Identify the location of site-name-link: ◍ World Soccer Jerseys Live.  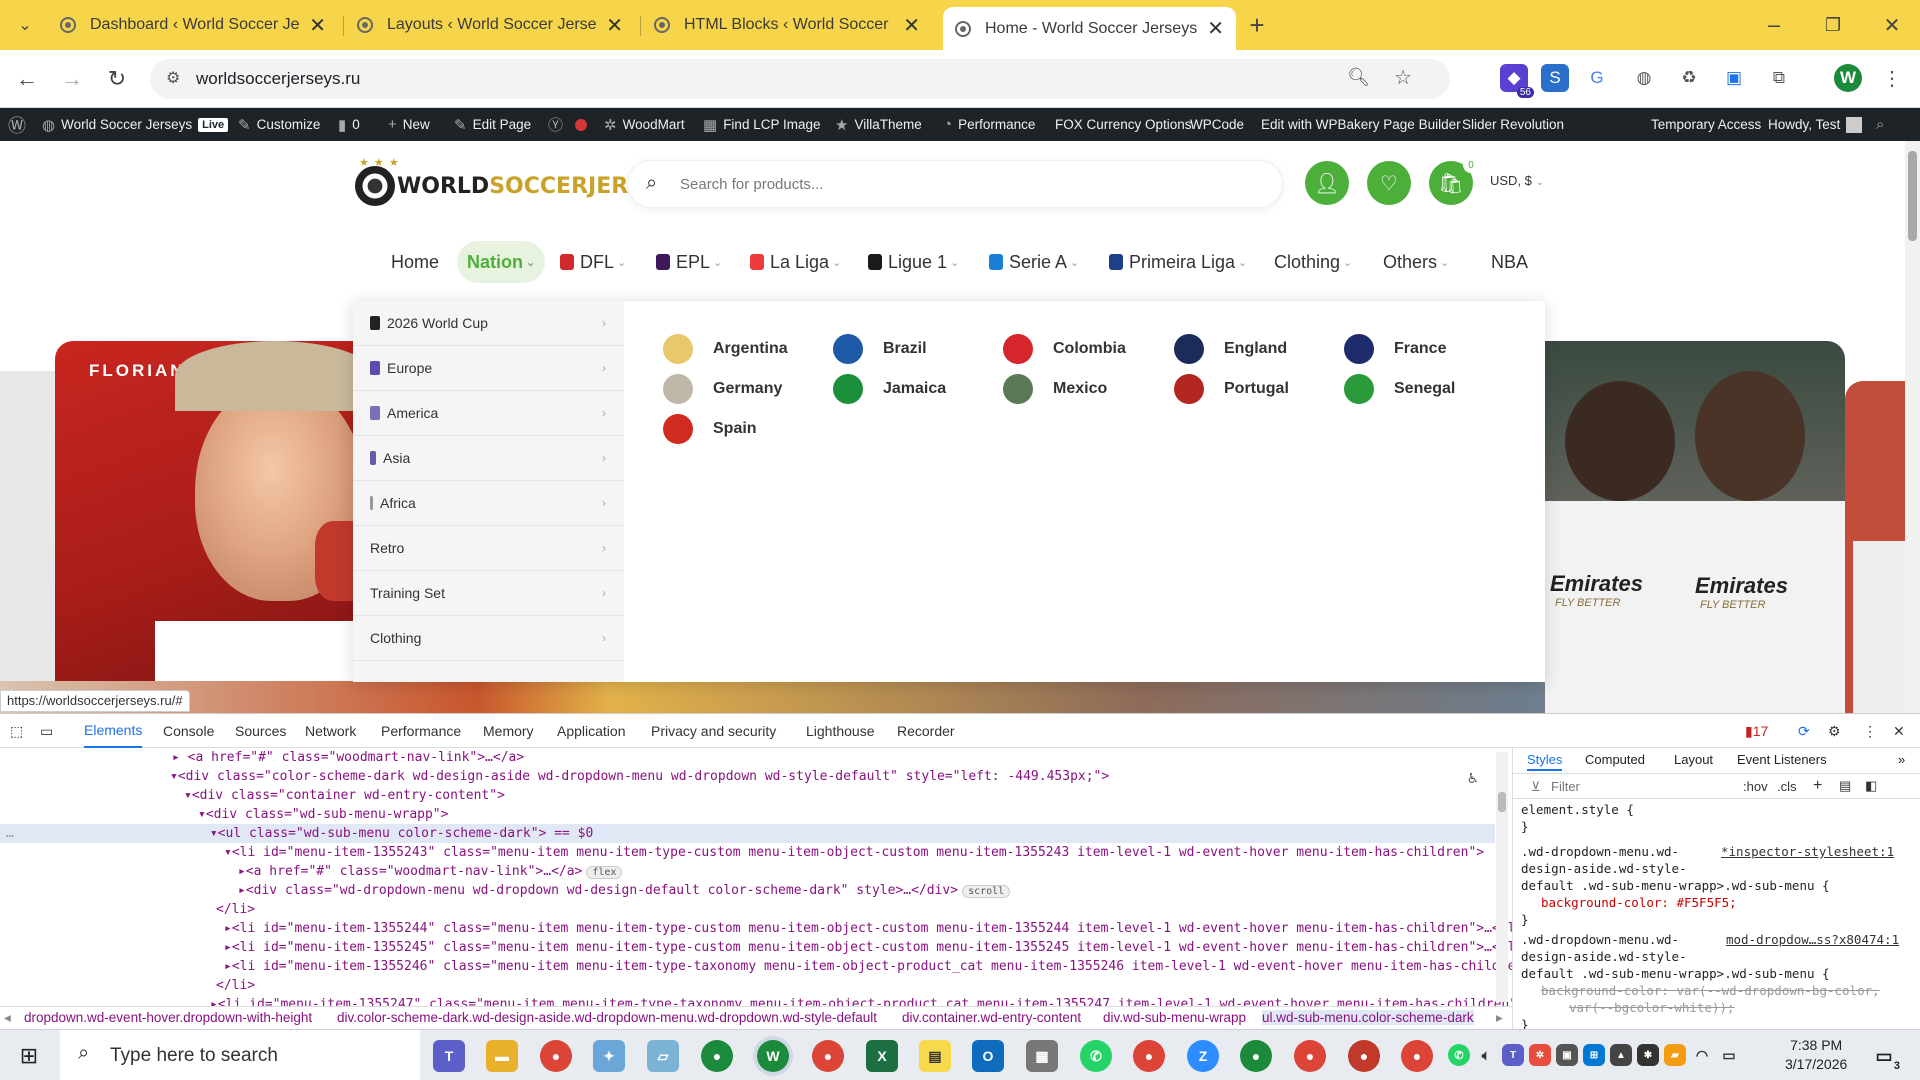
(135, 124).